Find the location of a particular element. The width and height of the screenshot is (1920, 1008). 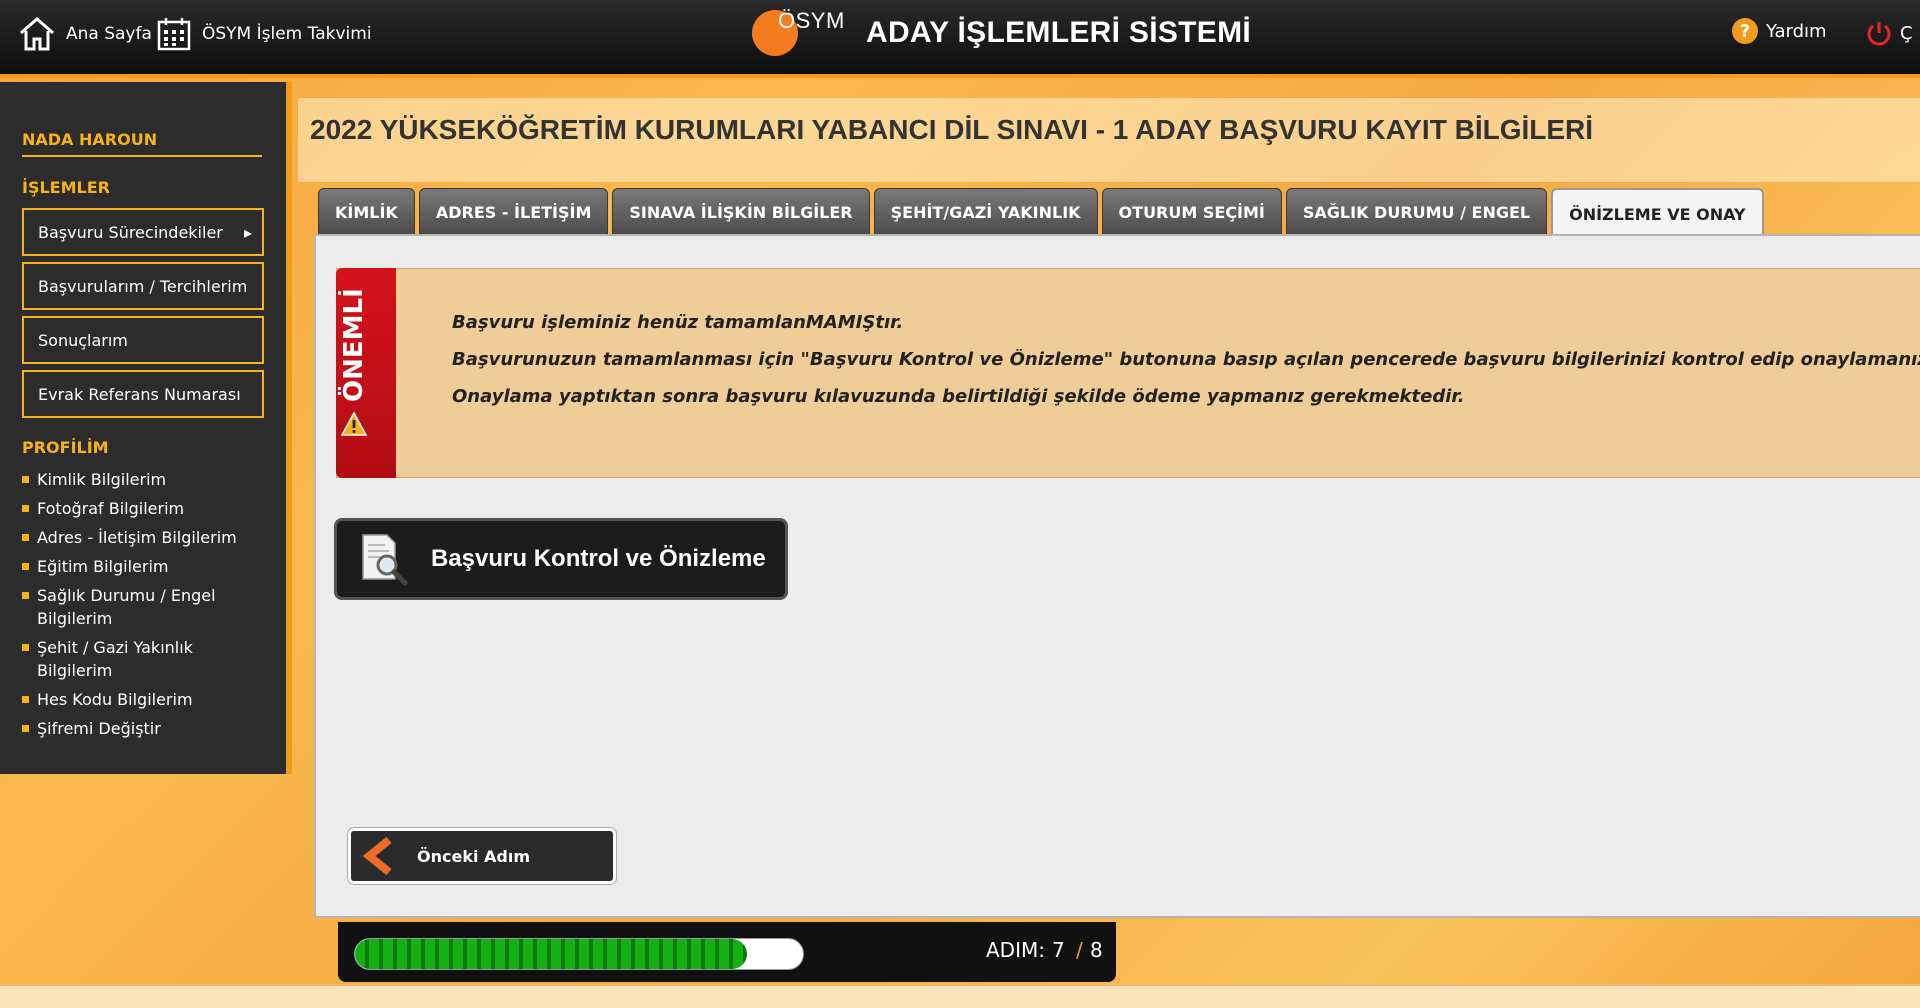

warning-icon is located at coordinates (354, 423).